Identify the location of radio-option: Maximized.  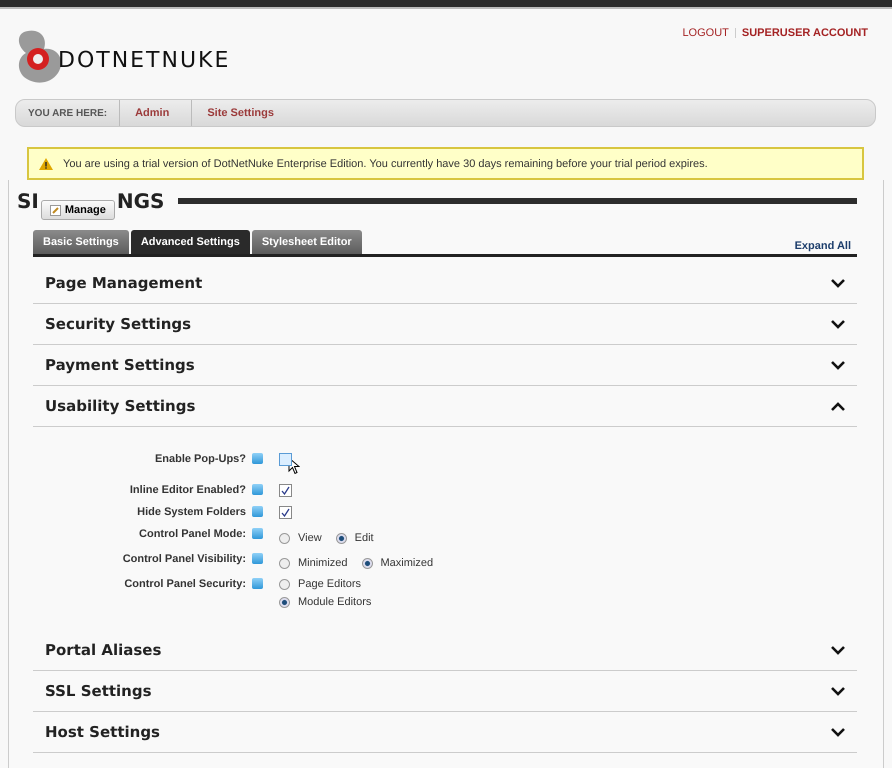
(398, 563).